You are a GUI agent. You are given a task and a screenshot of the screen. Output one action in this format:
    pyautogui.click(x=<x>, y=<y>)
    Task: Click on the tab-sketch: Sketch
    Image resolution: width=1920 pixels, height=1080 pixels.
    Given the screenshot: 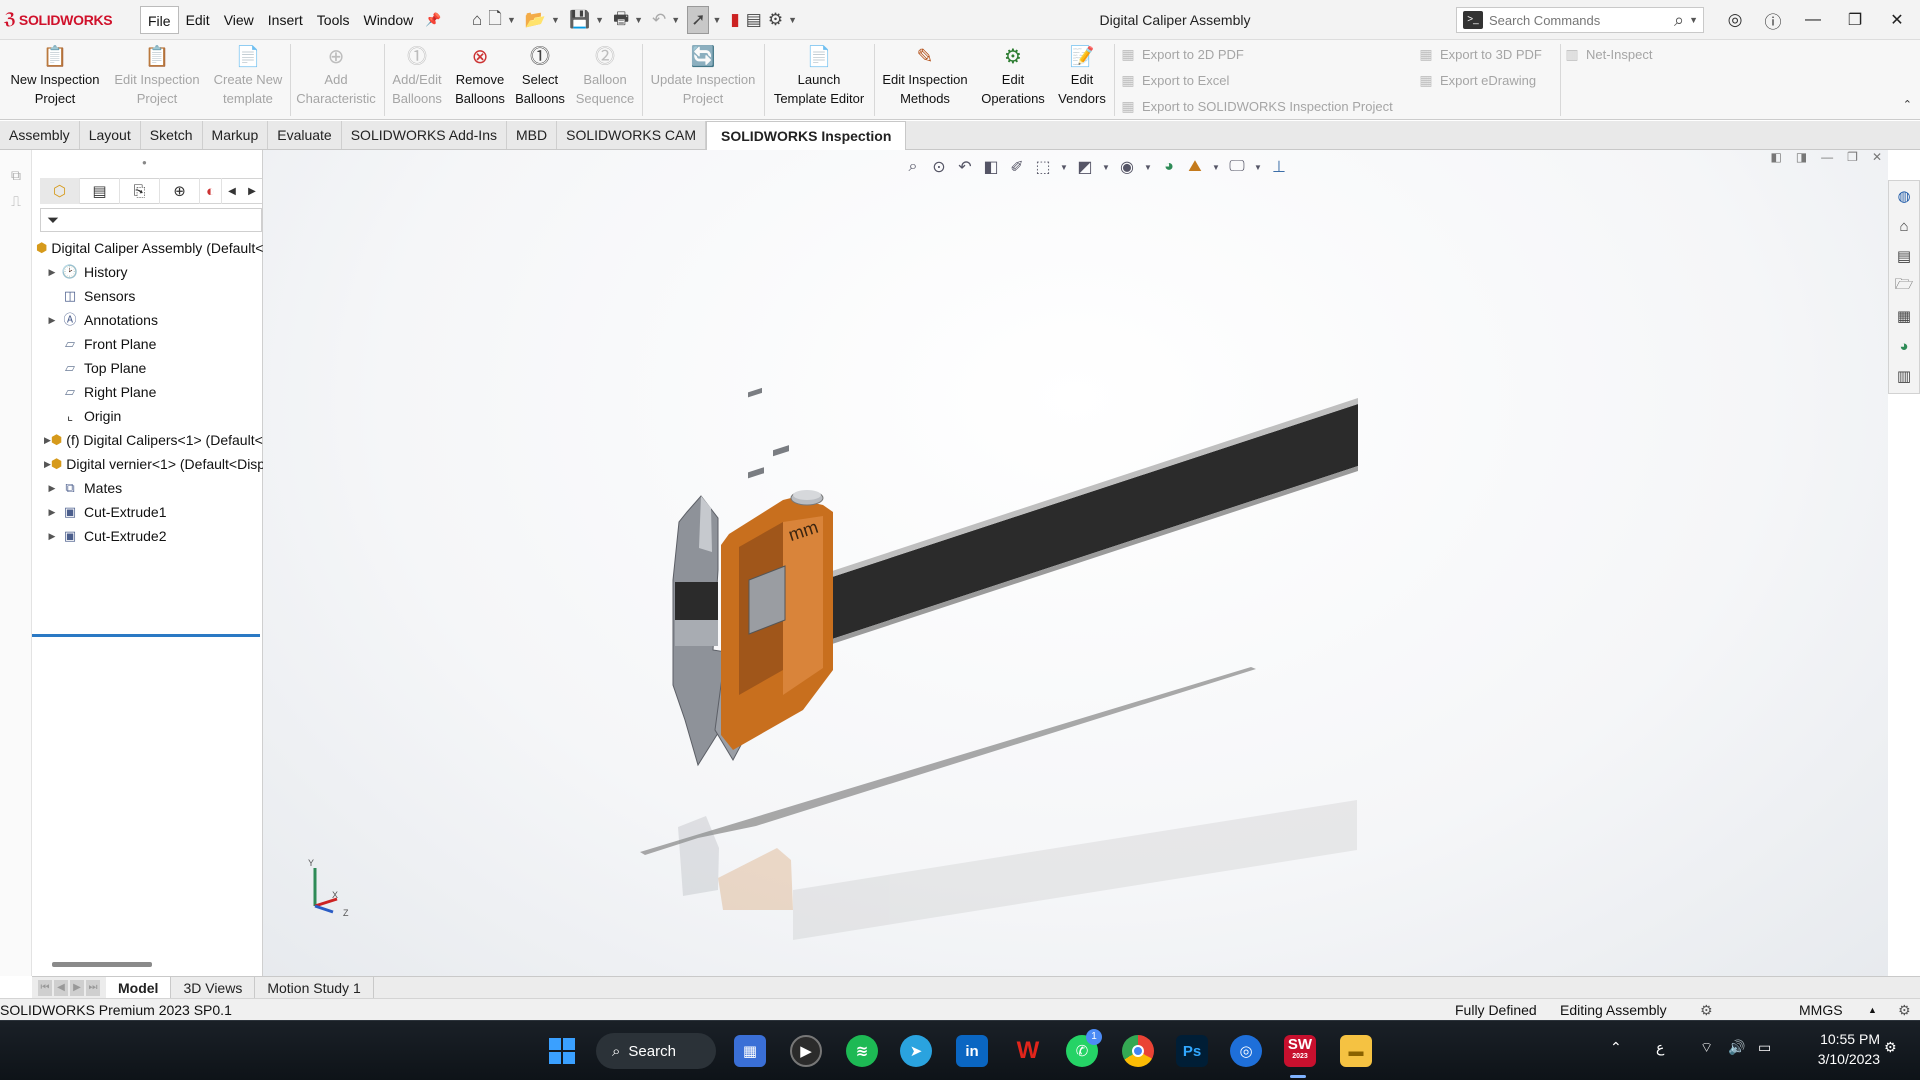 What is the action you would take?
    pyautogui.click(x=172, y=135)
    